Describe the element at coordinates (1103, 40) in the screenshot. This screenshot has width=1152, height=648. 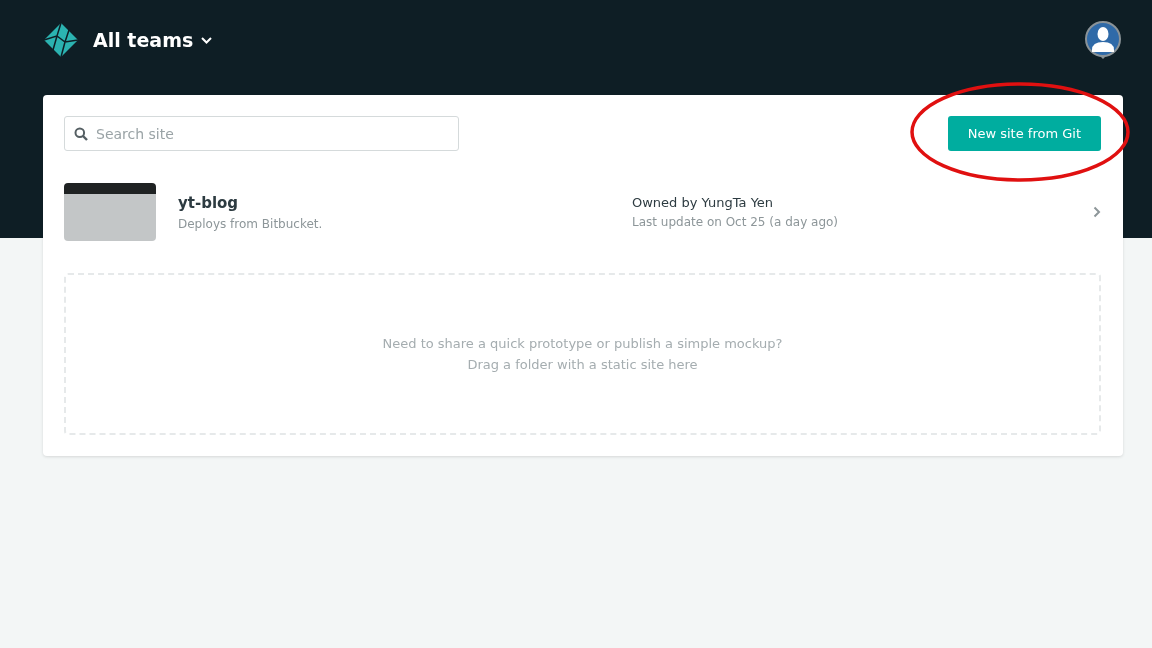
I see `avatar-icon` at that location.